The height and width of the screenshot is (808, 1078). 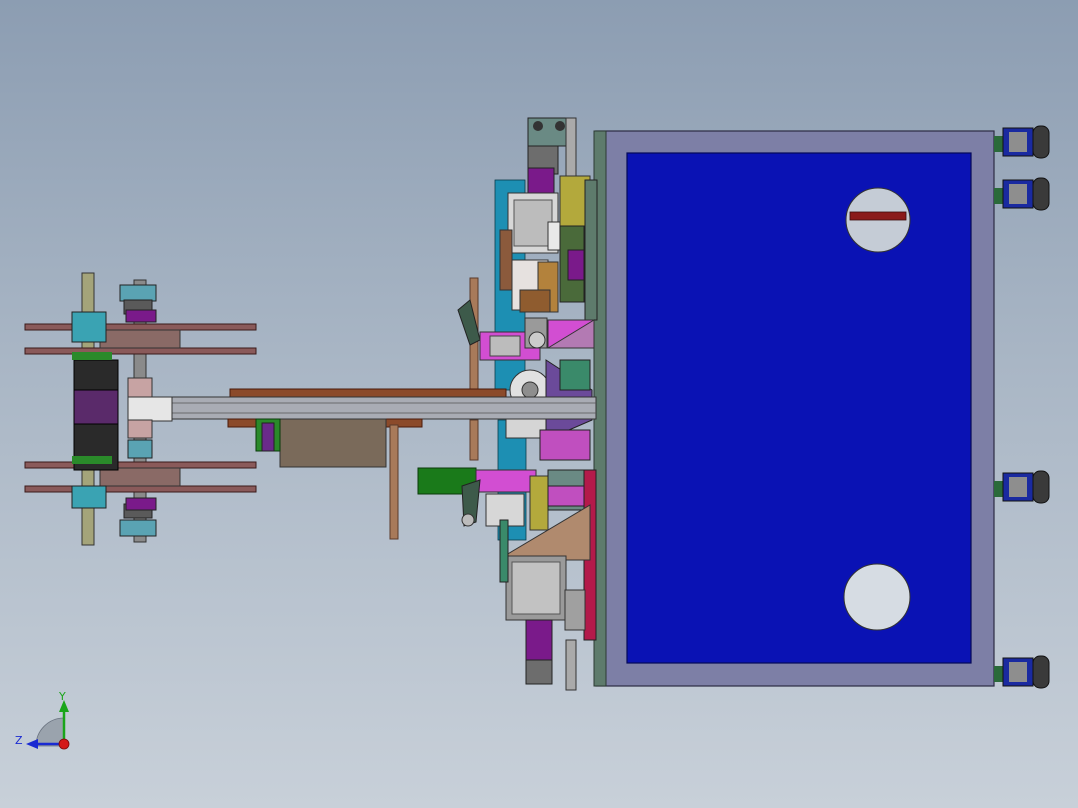 I want to click on beam-end-block, so click(x=150, y=409).